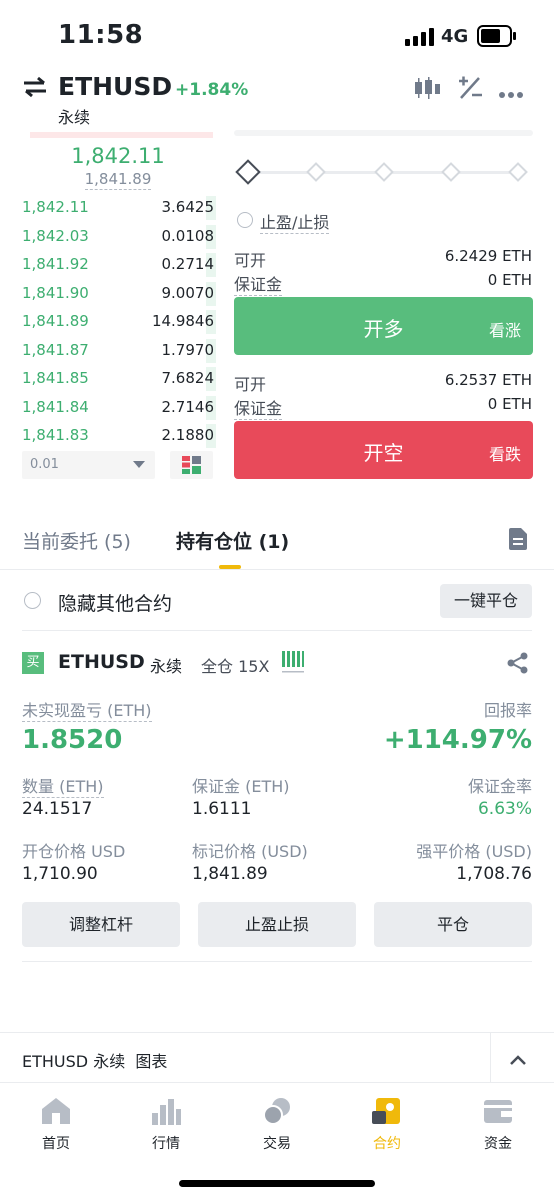  Describe the element at coordinates (32, 600) in the screenshot. I see `hide-others-radio` at that location.